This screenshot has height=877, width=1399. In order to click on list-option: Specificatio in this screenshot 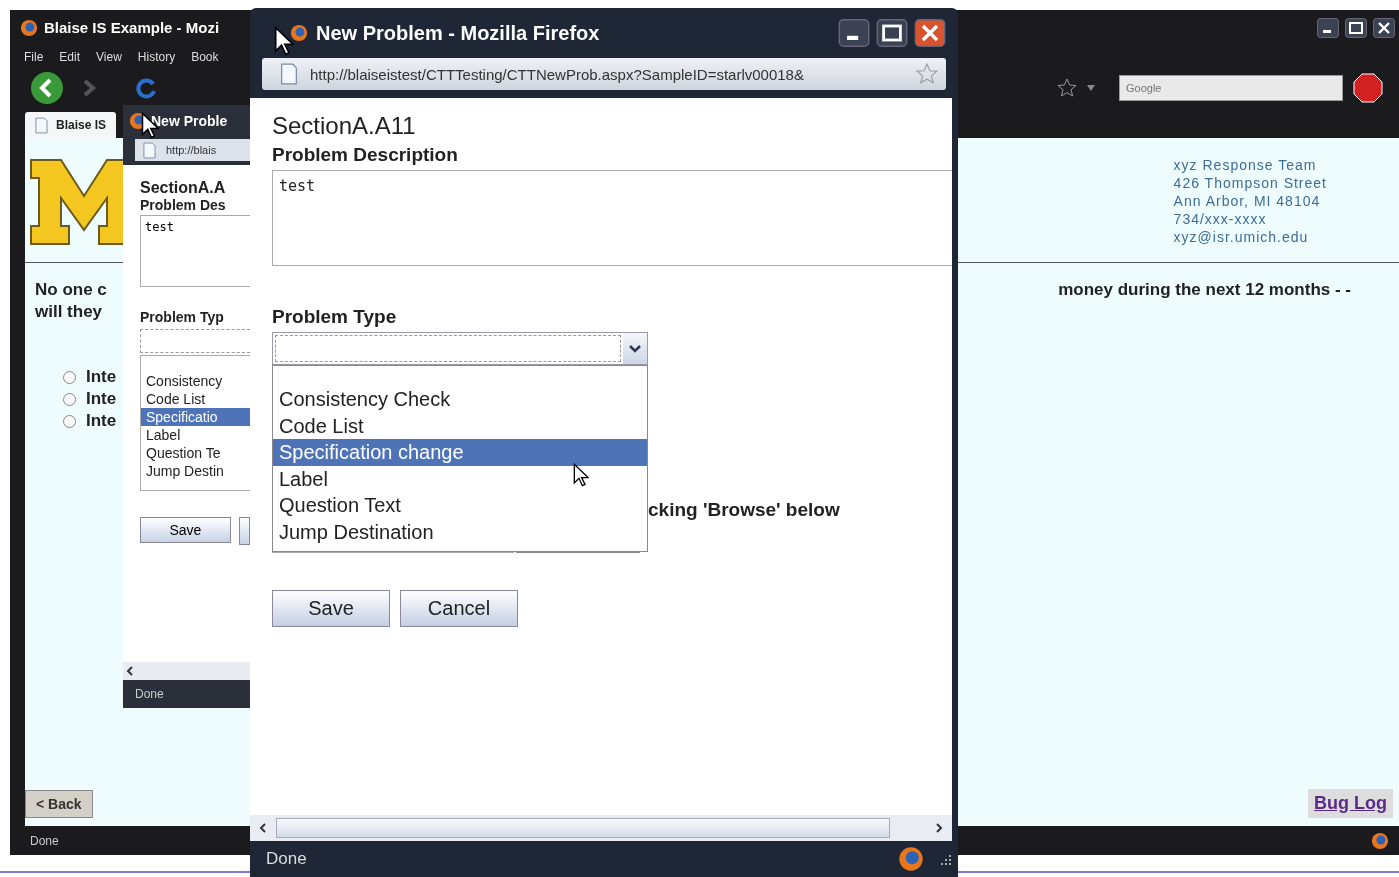, I will do `click(195, 417)`.